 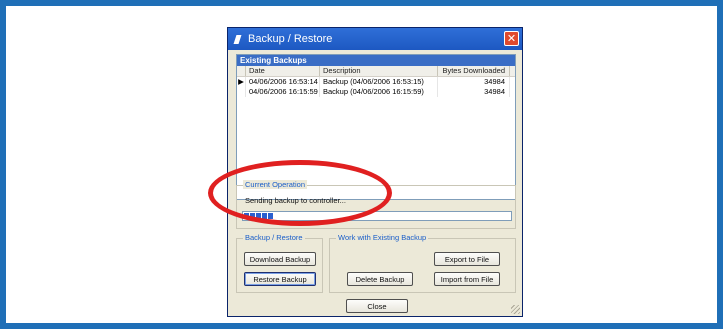 I want to click on restore-backup-button: Restore Backup, so click(x=280, y=279).